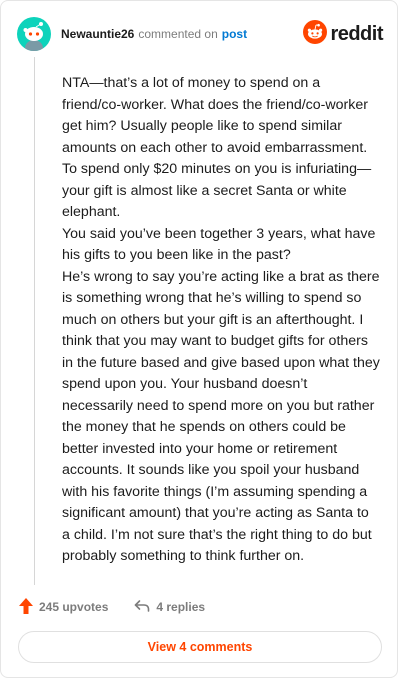 This screenshot has height=680, width=400. I want to click on snoo-avatar-icon, so click(34, 34).